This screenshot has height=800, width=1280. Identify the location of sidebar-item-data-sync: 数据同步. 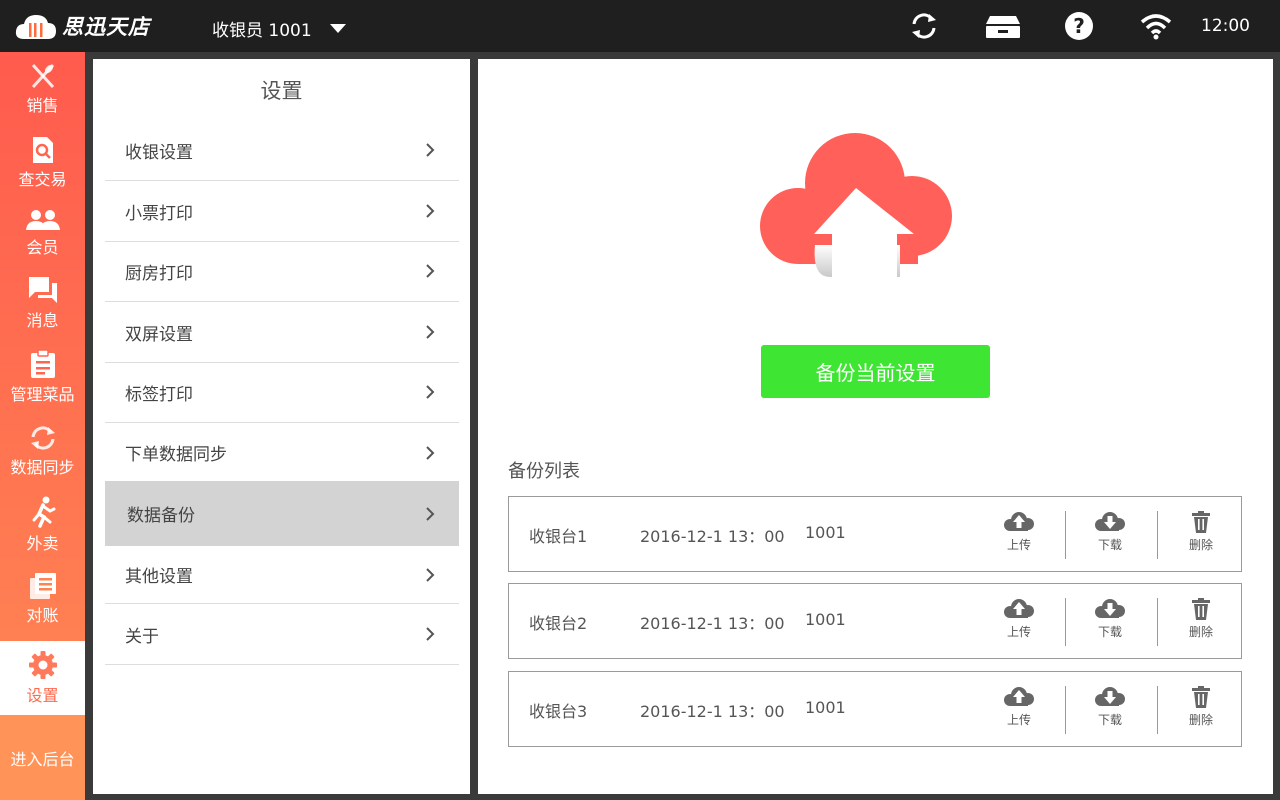
(42, 451).